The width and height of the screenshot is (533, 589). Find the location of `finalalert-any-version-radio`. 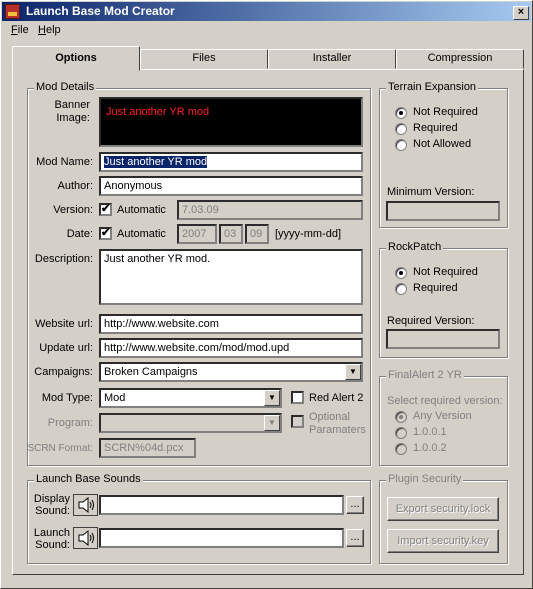

finalalert-any-version-radio is located at coordinates (401, 417).